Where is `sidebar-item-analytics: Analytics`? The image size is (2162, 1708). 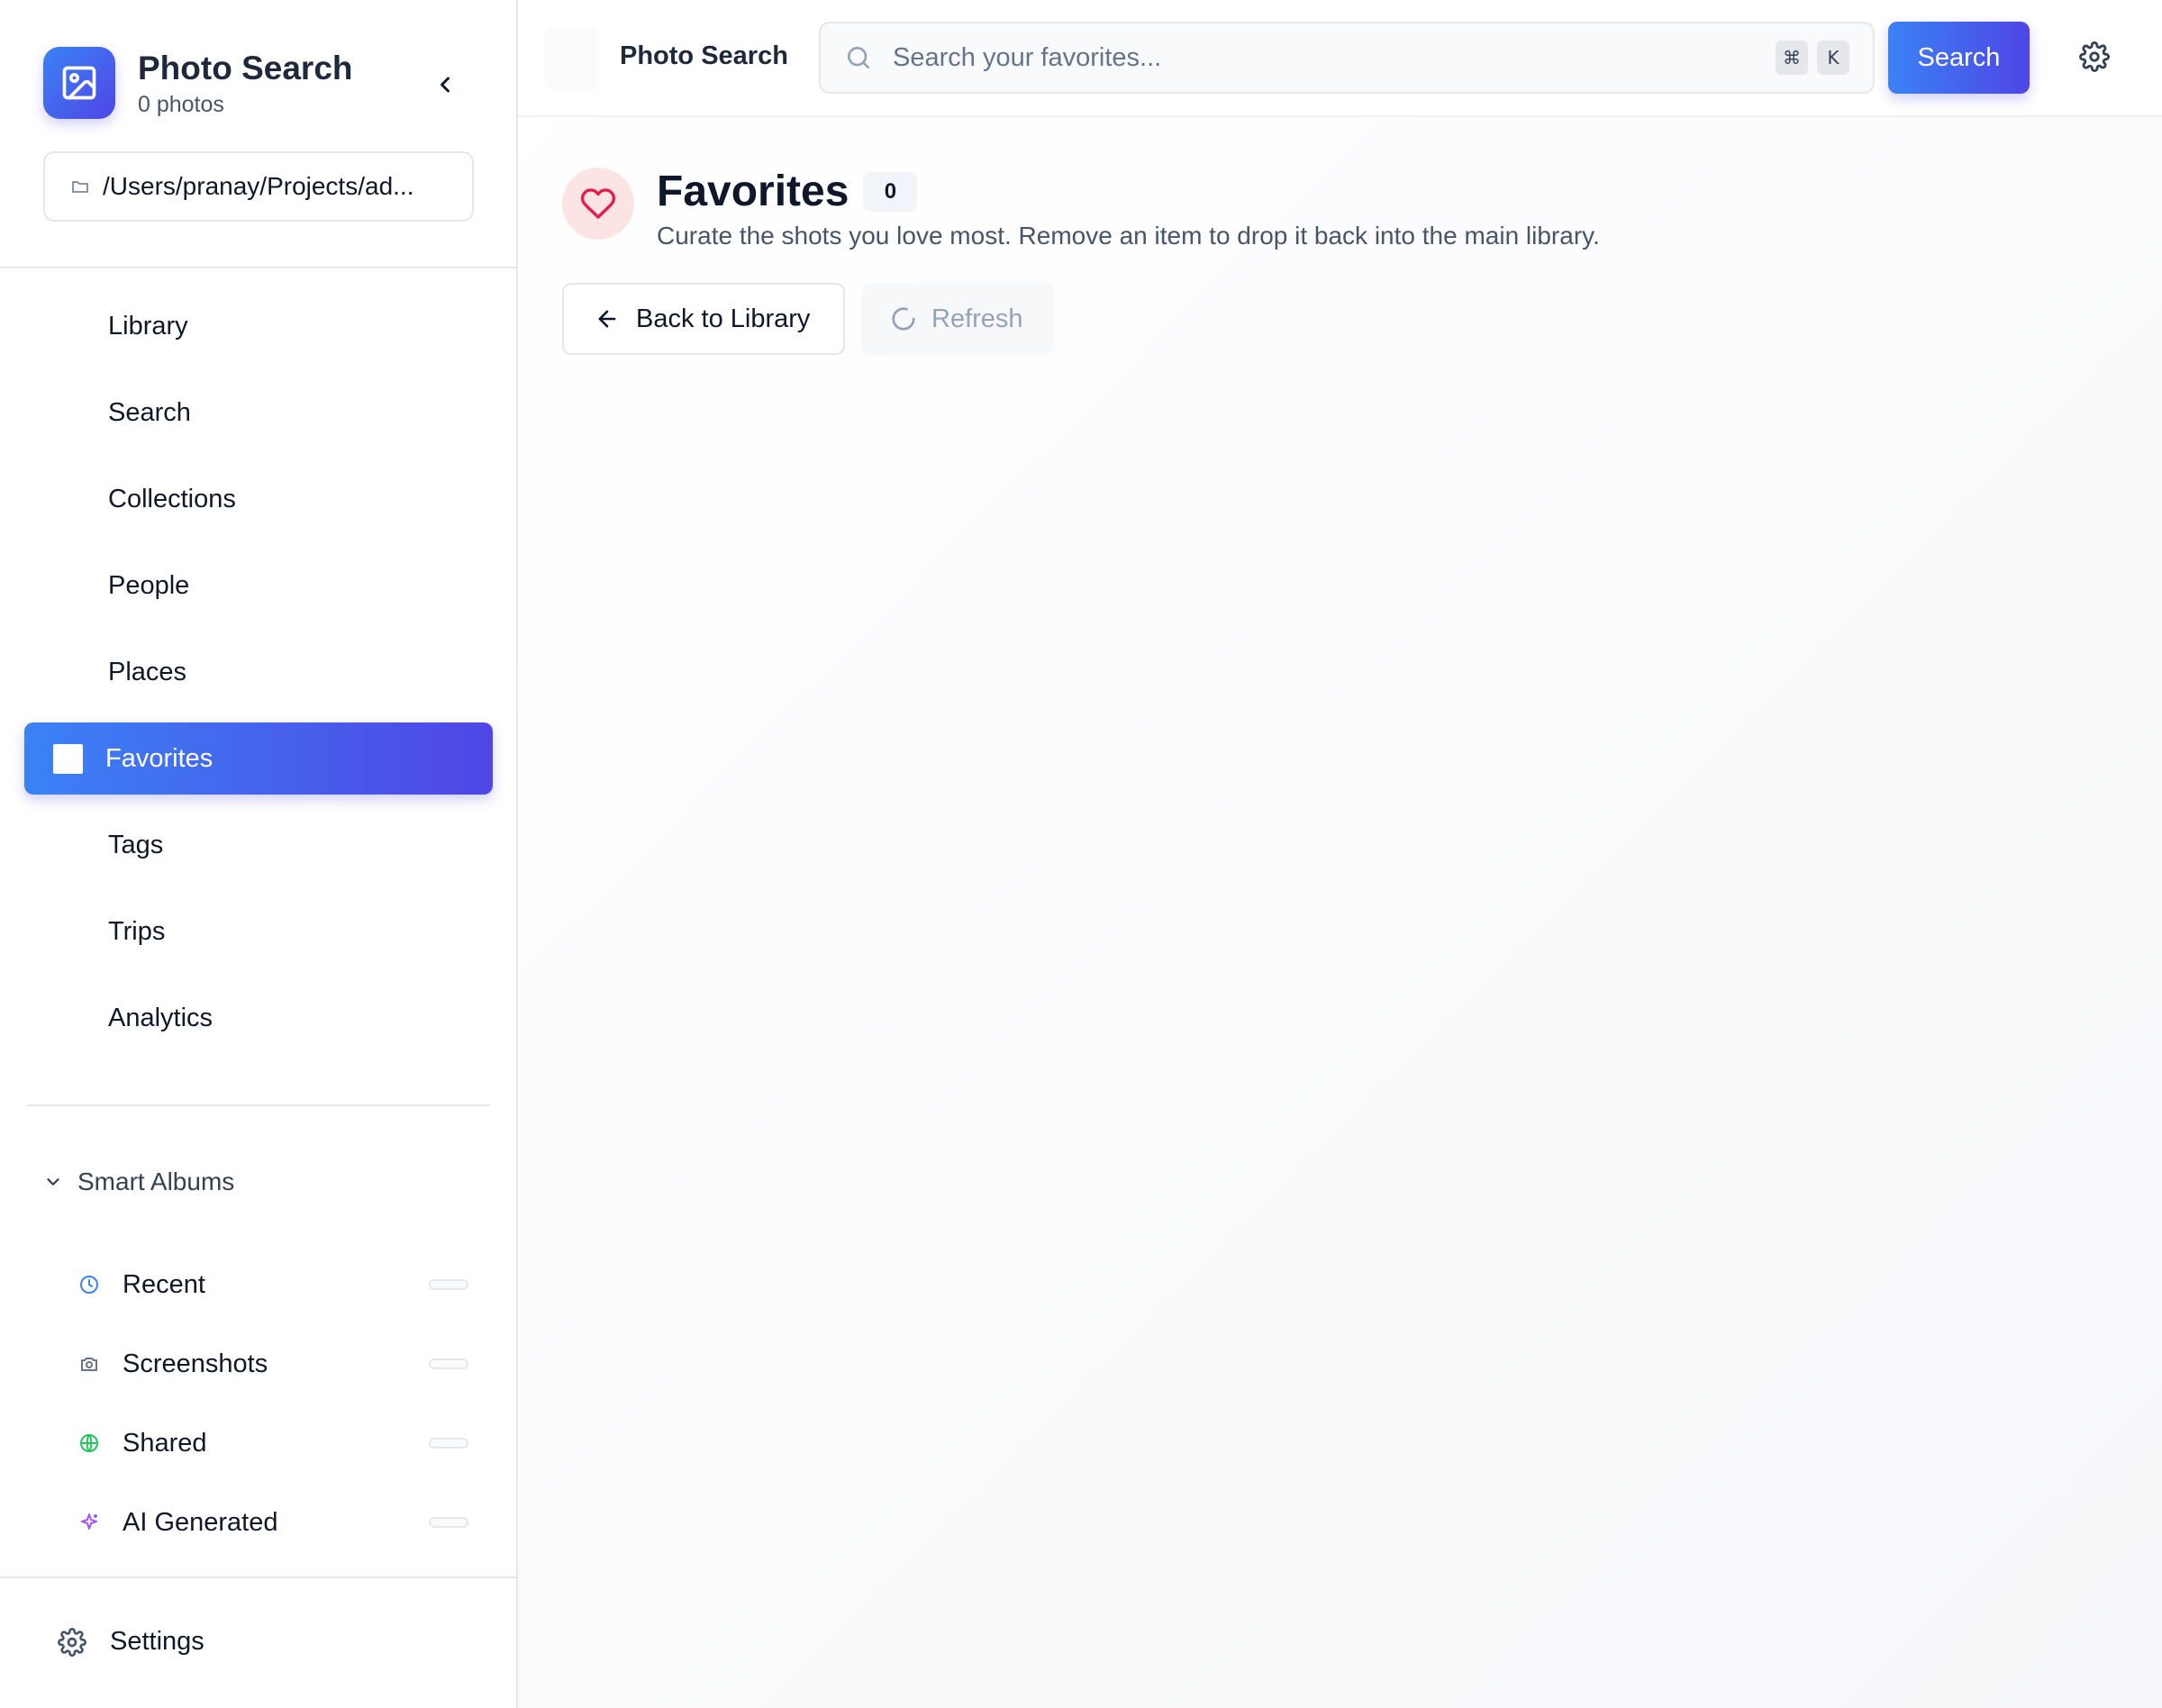 sidebar-item-analytics: Analytics is located at coordinates (258, 1018).